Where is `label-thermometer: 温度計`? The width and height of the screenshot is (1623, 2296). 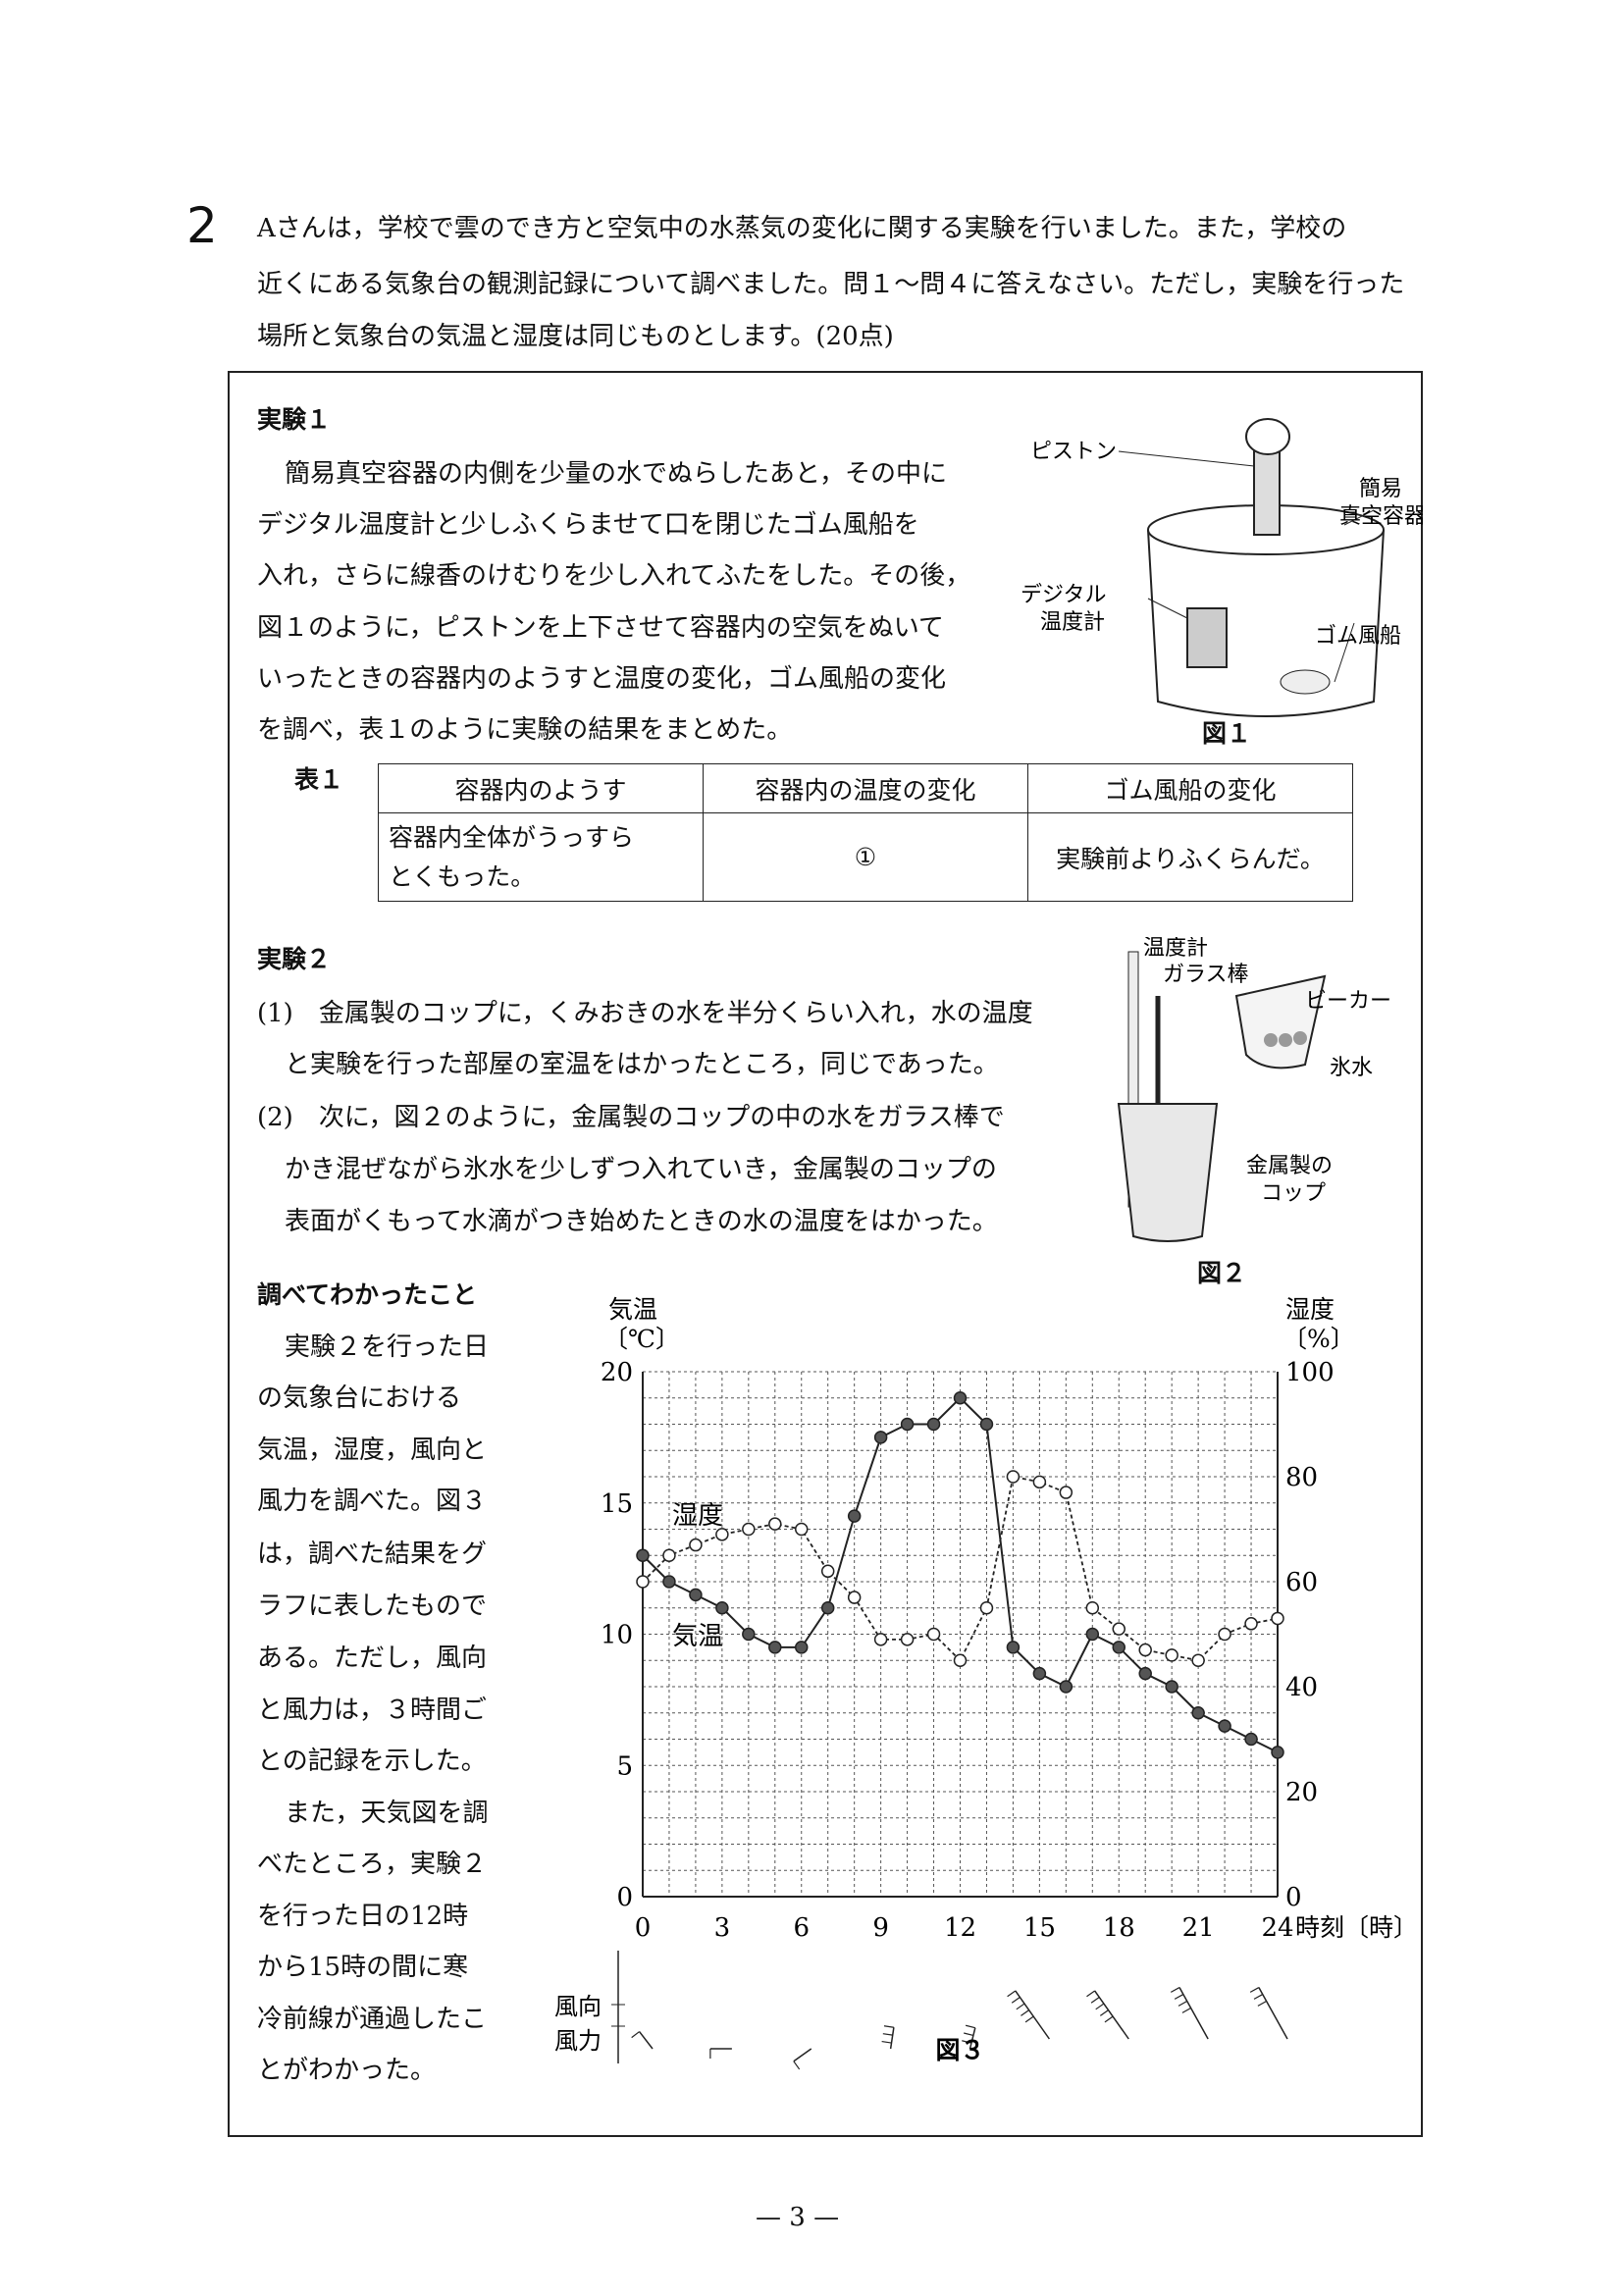
label-thermometer: 温度計 is located at coordinates (1175, 949).